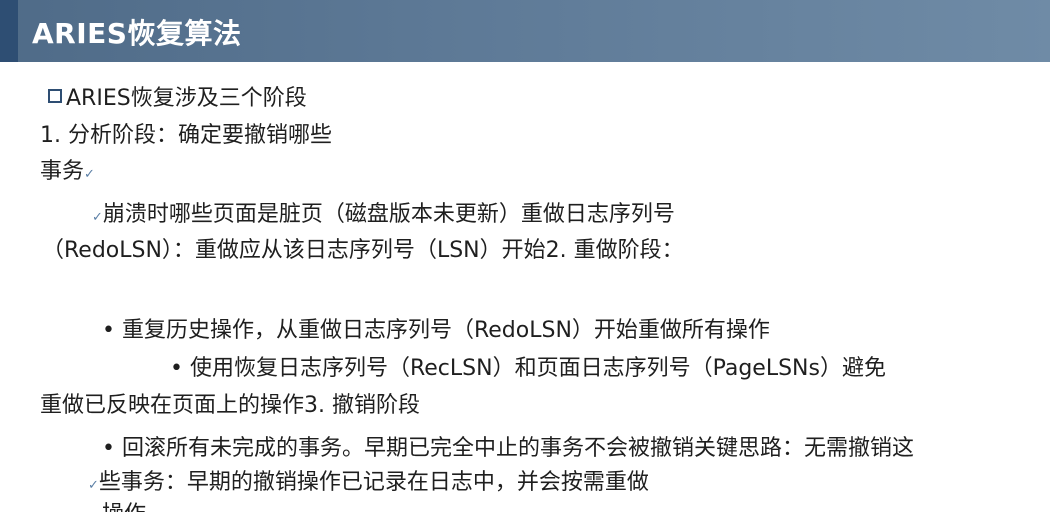  I want to click on heading-text: ARIES恢复涉及三个阶段, so click(186, 98).